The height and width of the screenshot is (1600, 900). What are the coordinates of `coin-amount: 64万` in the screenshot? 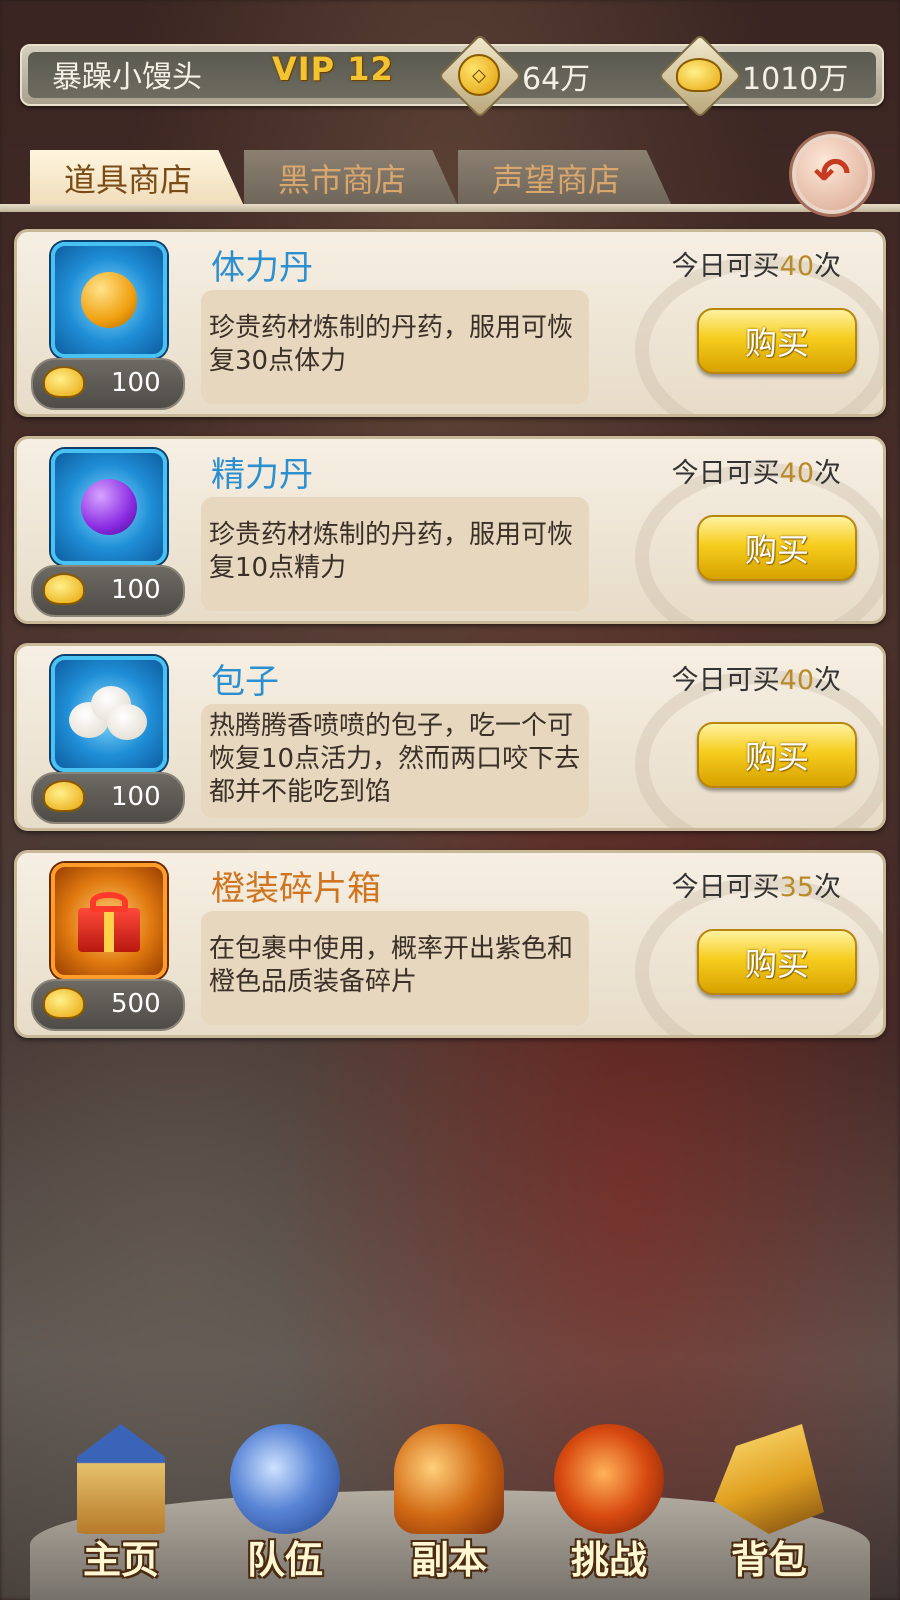 It's located at (556, 79).